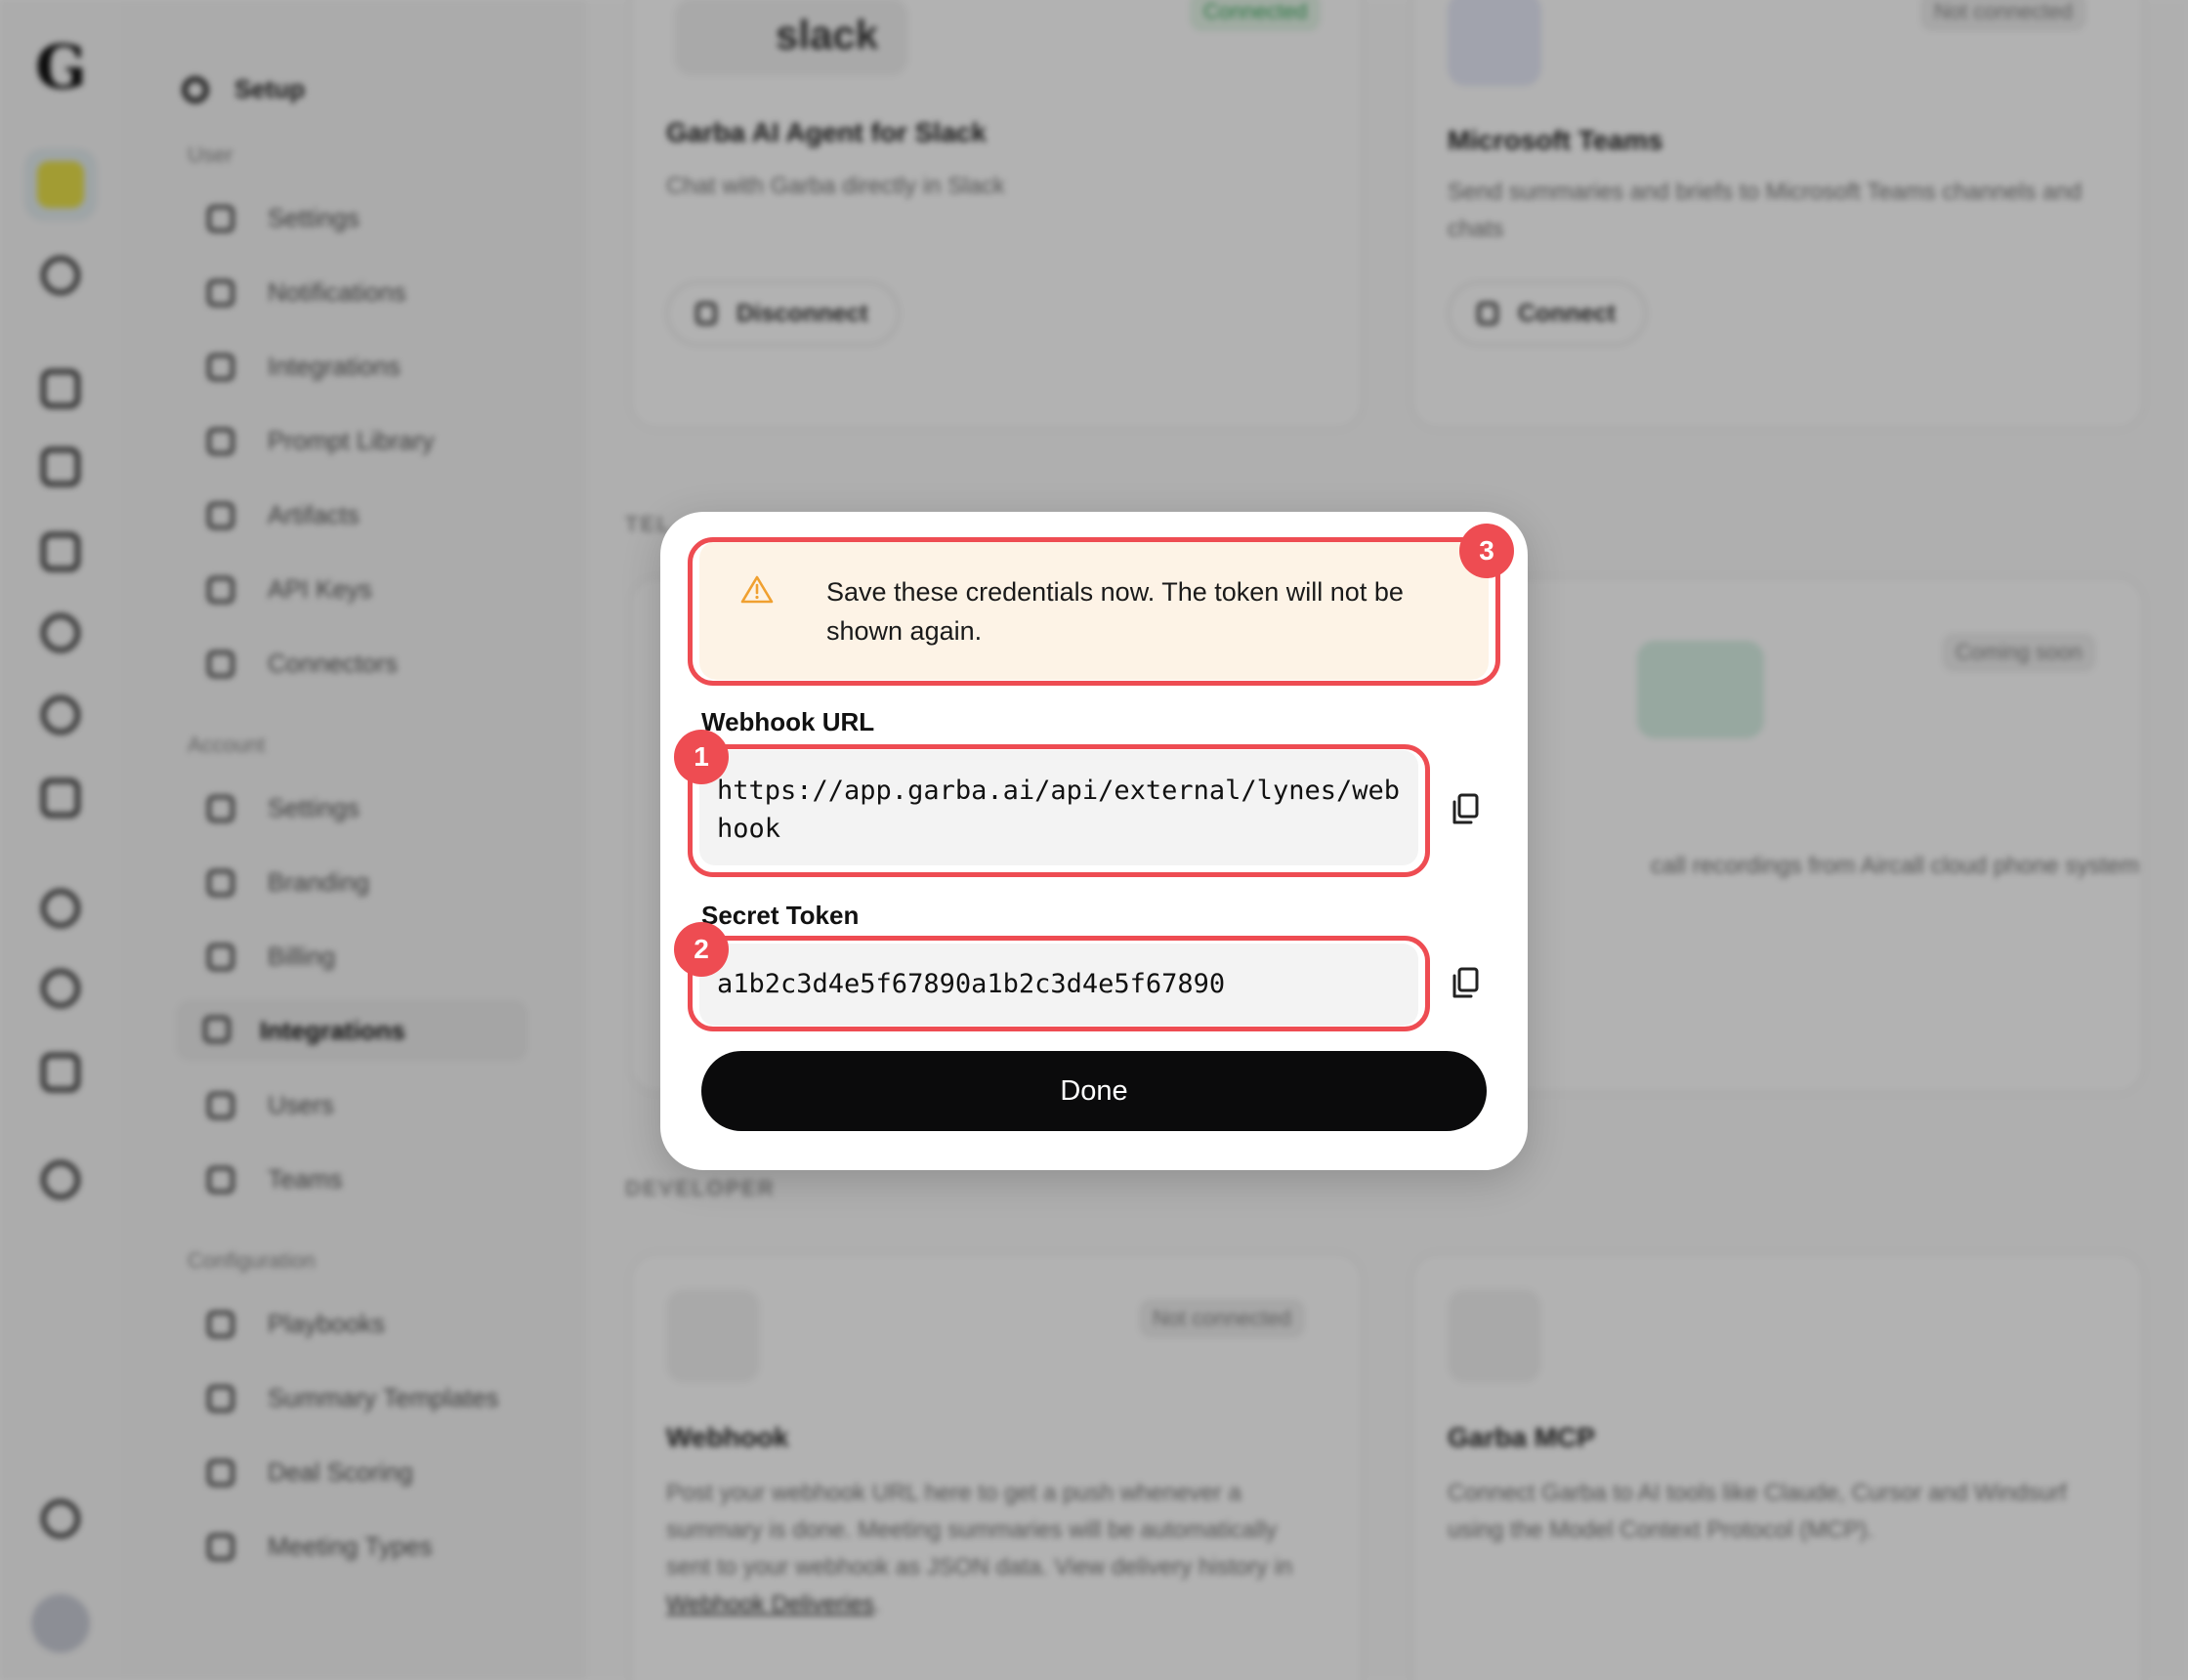 Image resolution: width=2188 pixels, height=1680 pixels. I want to click on warning-icon, so click(757, 589).